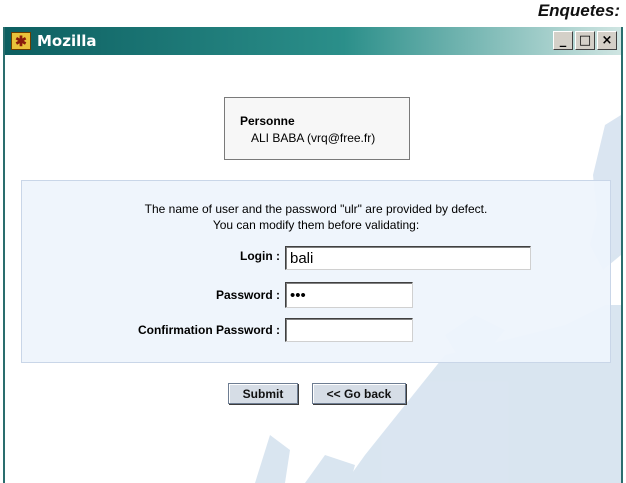 This screenshot has height=483, width=626. I want to click on confirm-password-input, so click(349, 330).